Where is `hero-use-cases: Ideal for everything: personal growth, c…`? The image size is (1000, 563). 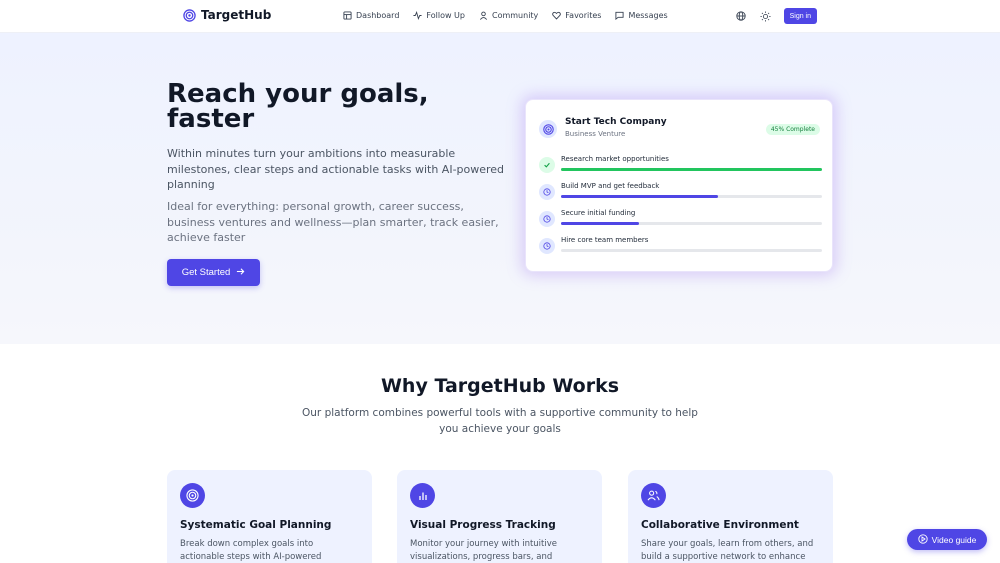 hero-use-cases: Ideal for everything: personal growth, c… is located at coordinates (333, 222).